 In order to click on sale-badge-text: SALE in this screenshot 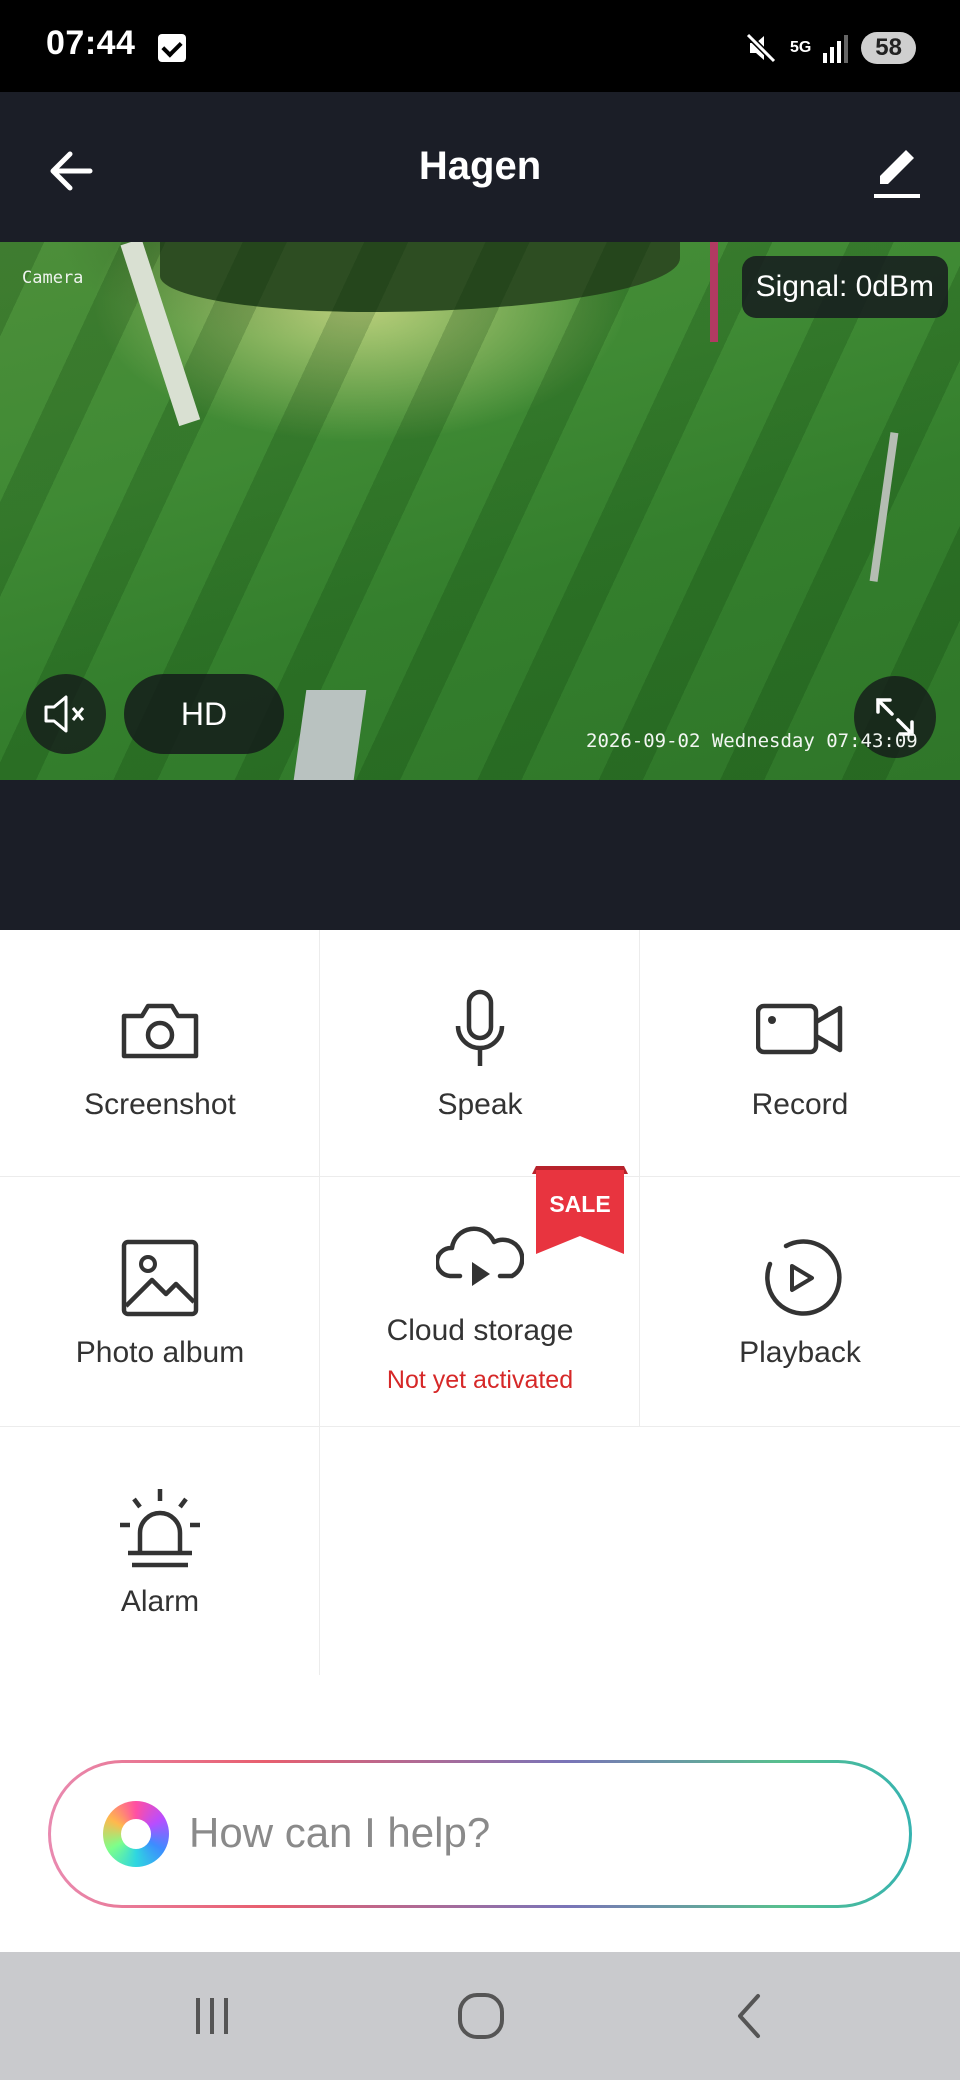, I will do `click(579, 1204)`.